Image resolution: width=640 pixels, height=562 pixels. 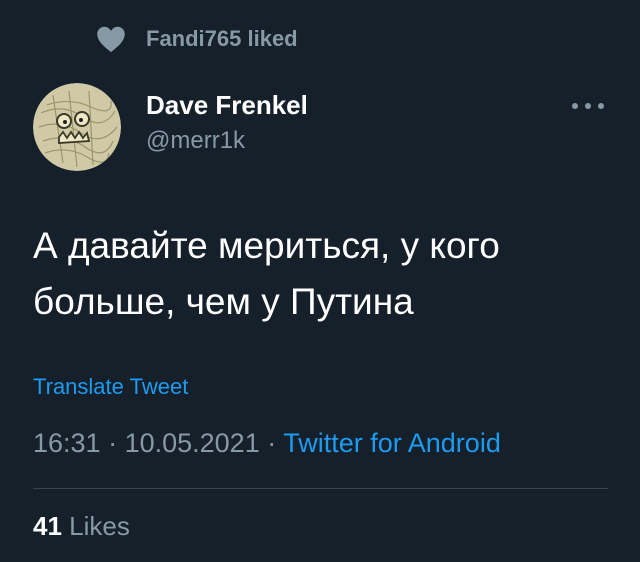 I want to click on social-context: Fandi765 liked, so click(x=197, y=39).